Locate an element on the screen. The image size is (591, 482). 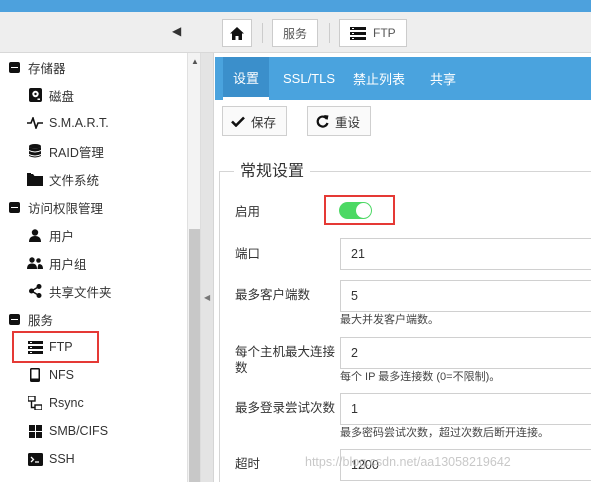
server-icon is located at coordinates (358, 33).